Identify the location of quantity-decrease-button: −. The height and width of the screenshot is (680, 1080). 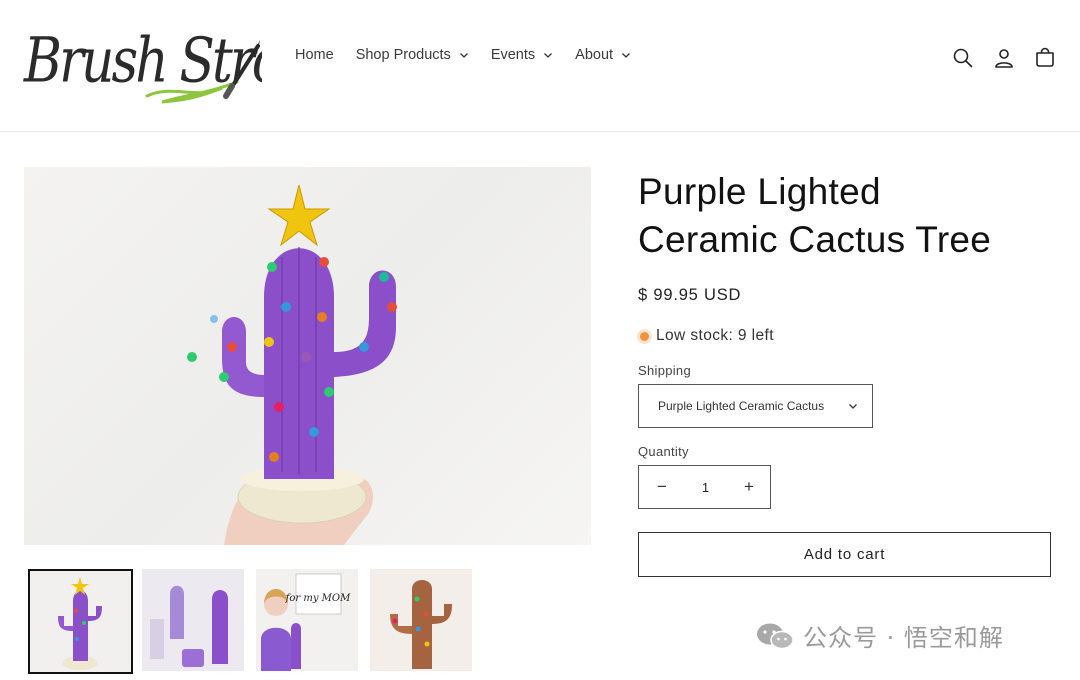
(662, 487).